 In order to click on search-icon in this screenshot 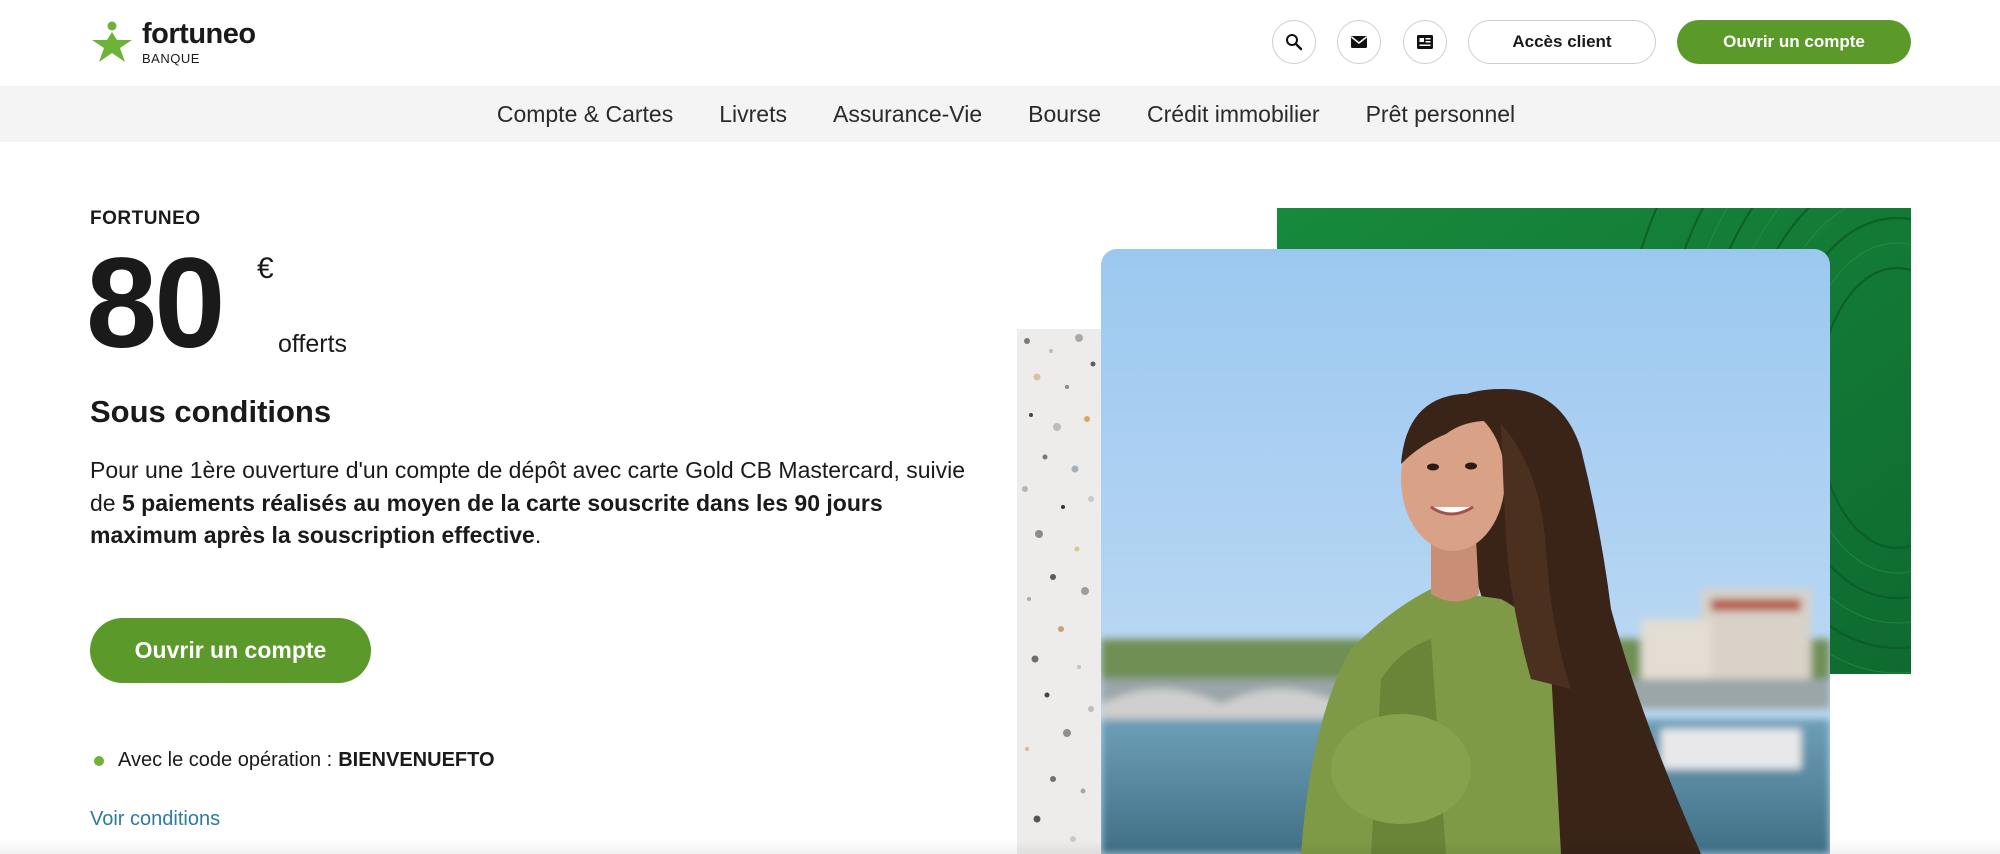, I will do `click(1294, 42)`.